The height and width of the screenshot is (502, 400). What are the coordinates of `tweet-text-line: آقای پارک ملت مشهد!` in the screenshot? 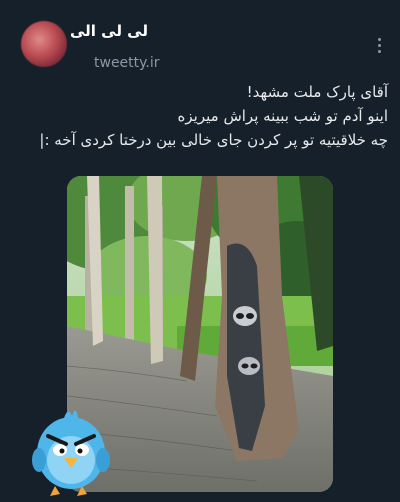 It's located at (317, 92).